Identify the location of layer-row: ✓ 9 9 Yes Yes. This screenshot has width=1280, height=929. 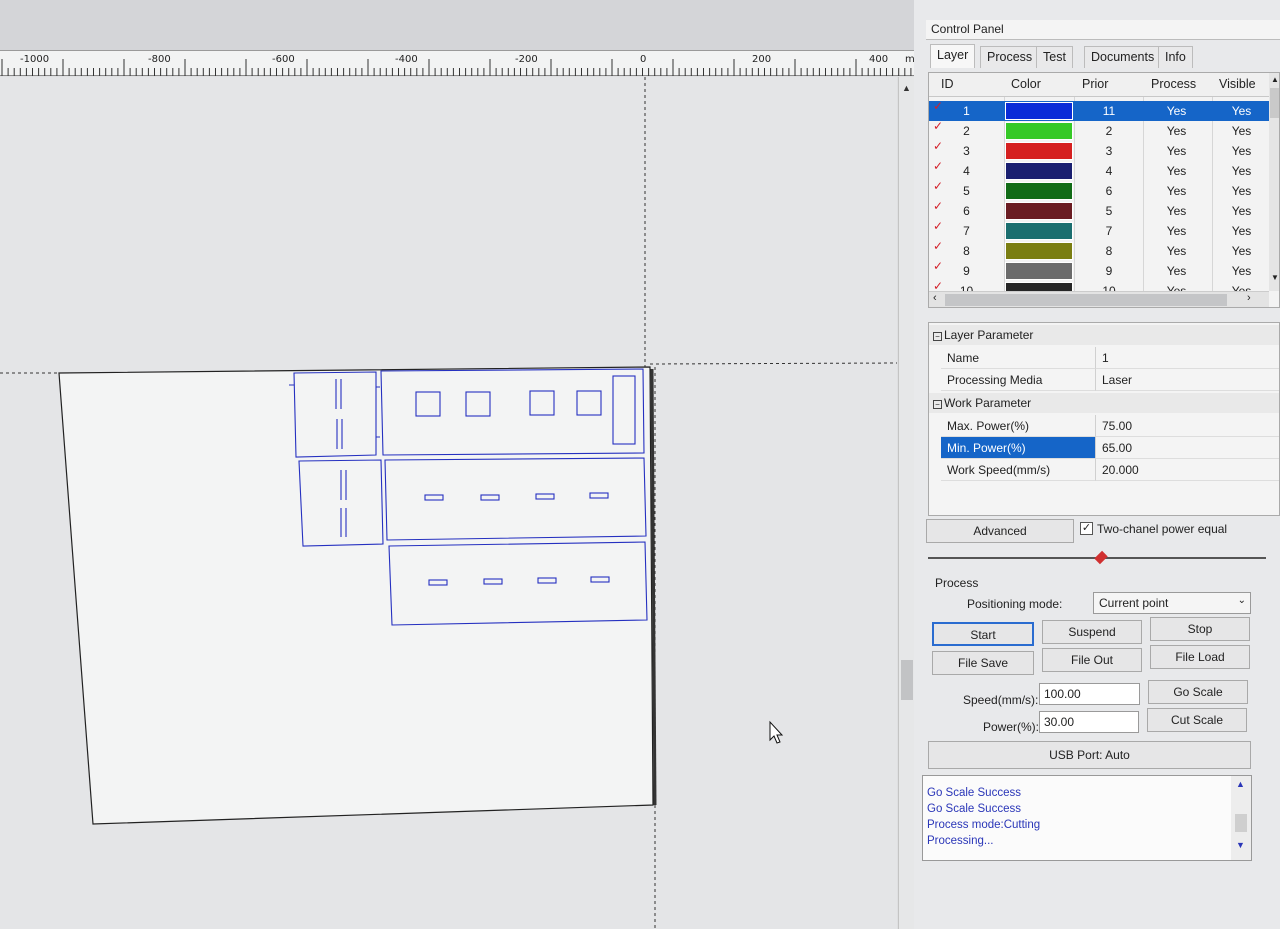
(1099, 270).